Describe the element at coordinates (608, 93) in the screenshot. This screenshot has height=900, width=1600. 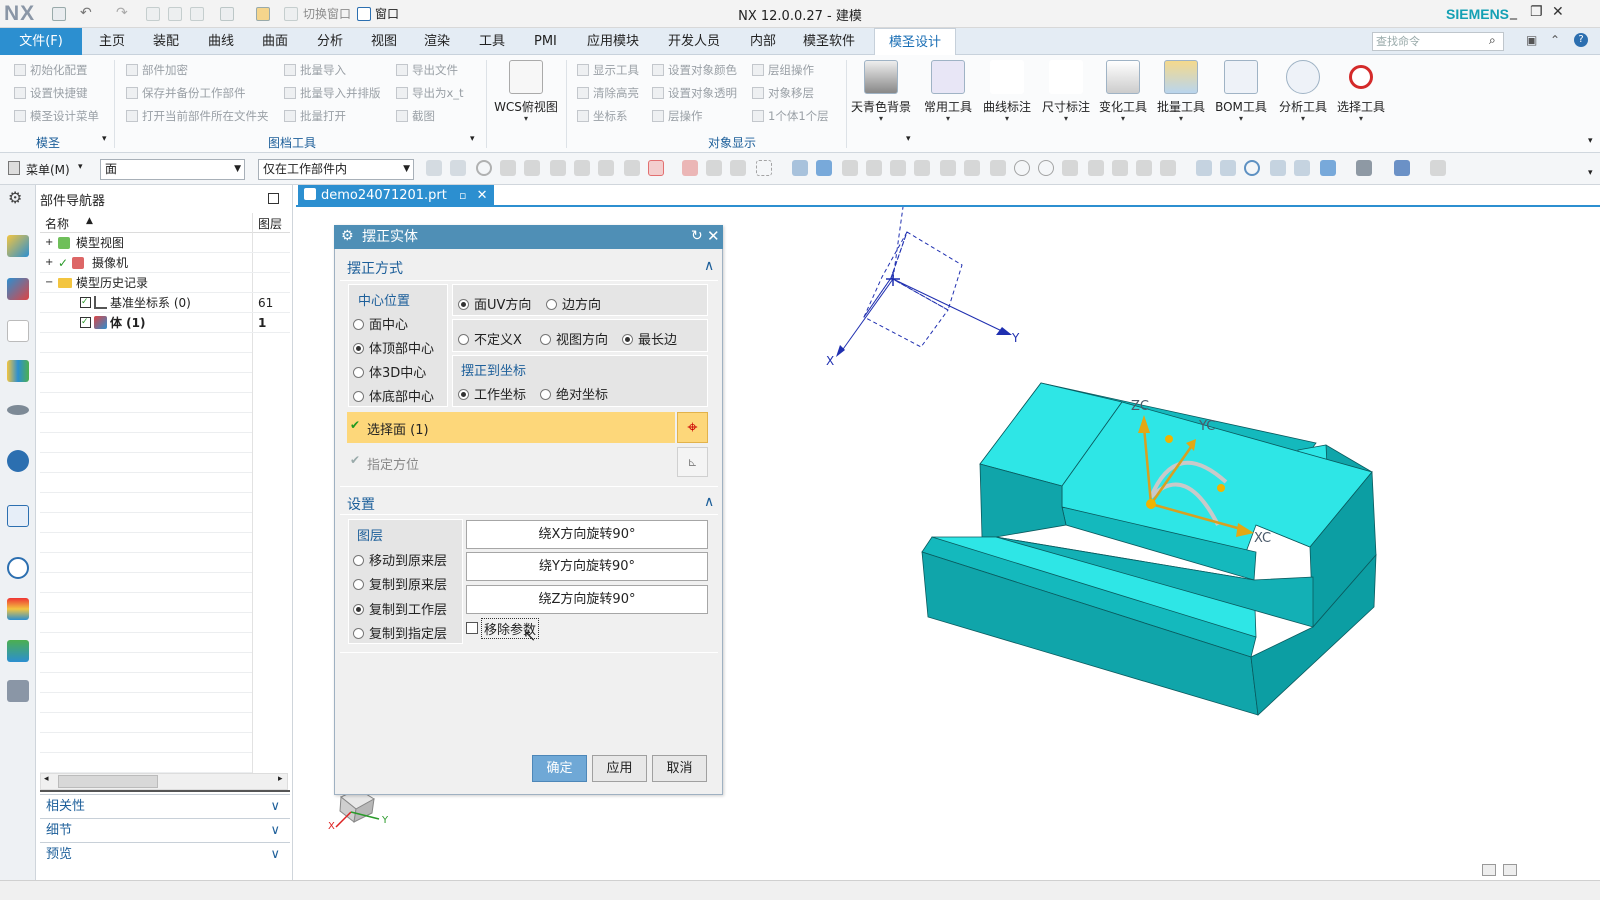
I see `clear-highlight-button: 清除高亮` at that location.